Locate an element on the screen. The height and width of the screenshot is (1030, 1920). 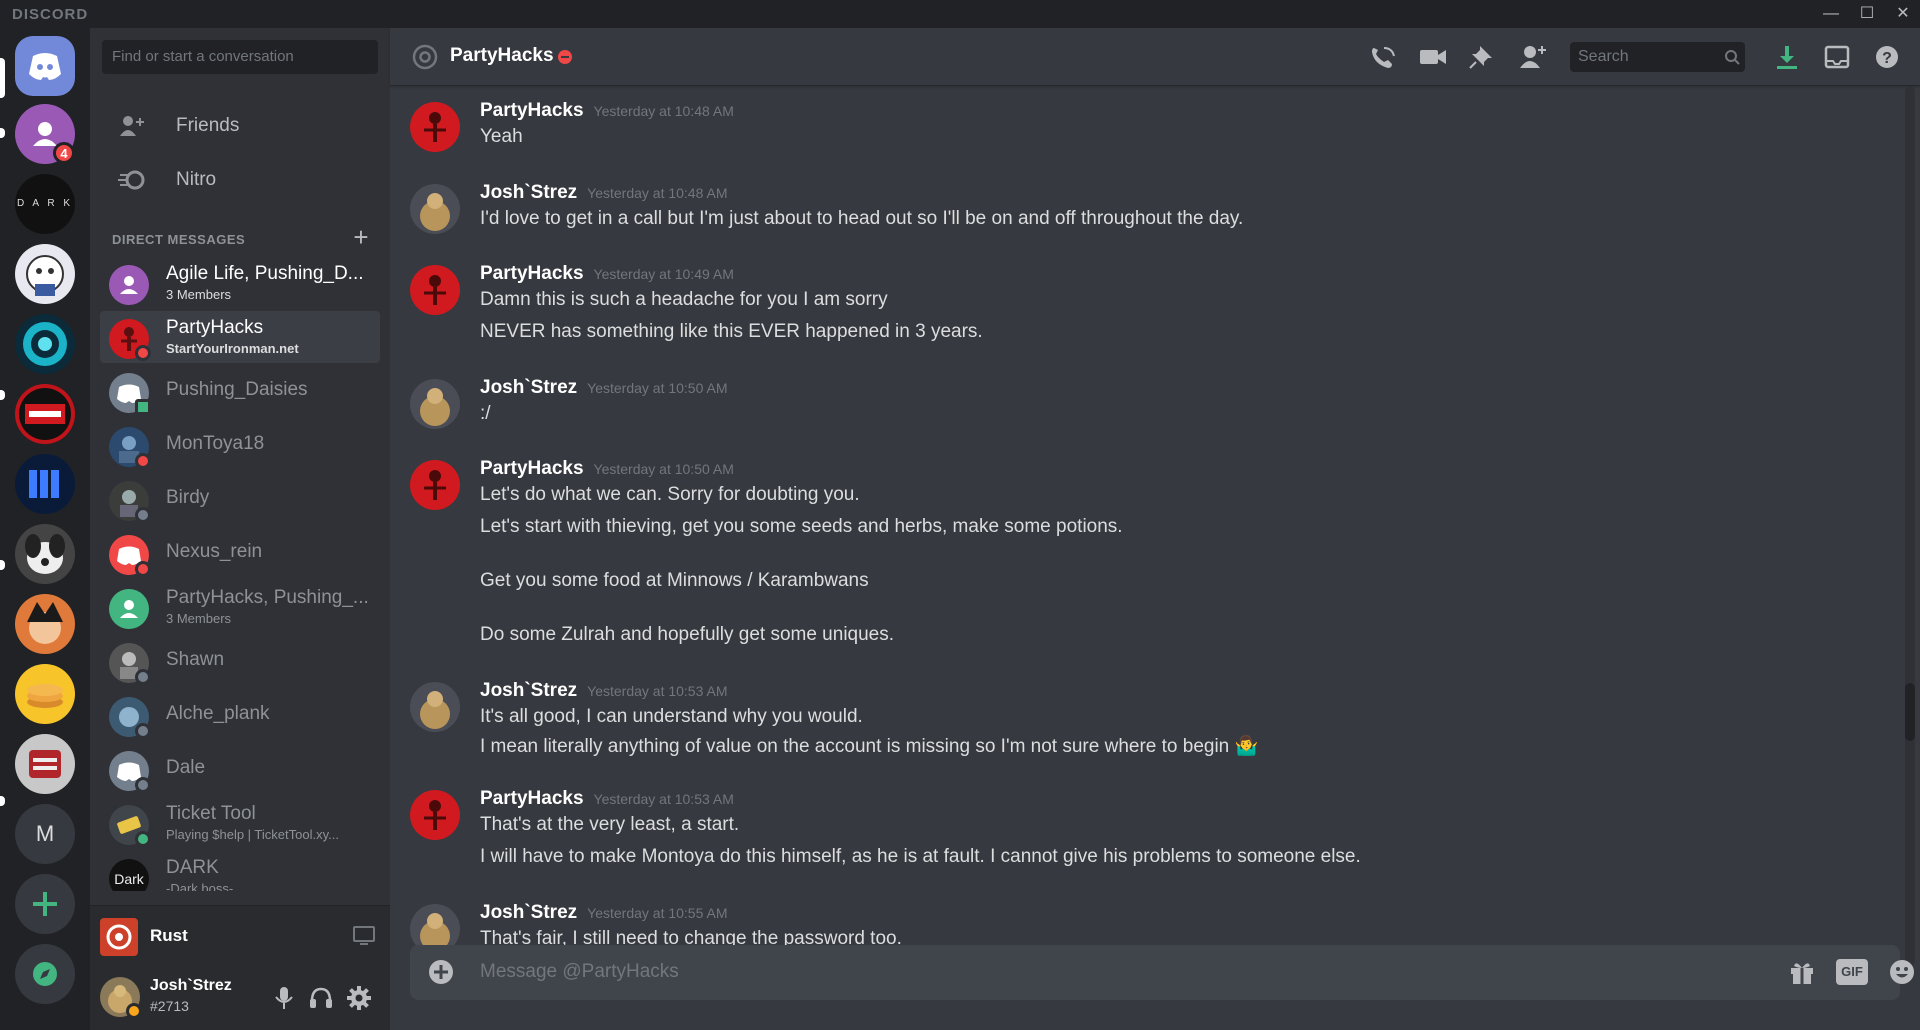
dm-item-partyhacks-group: PartyHacks, Pushing_... 3 Members is located at coordinates (240, 607).